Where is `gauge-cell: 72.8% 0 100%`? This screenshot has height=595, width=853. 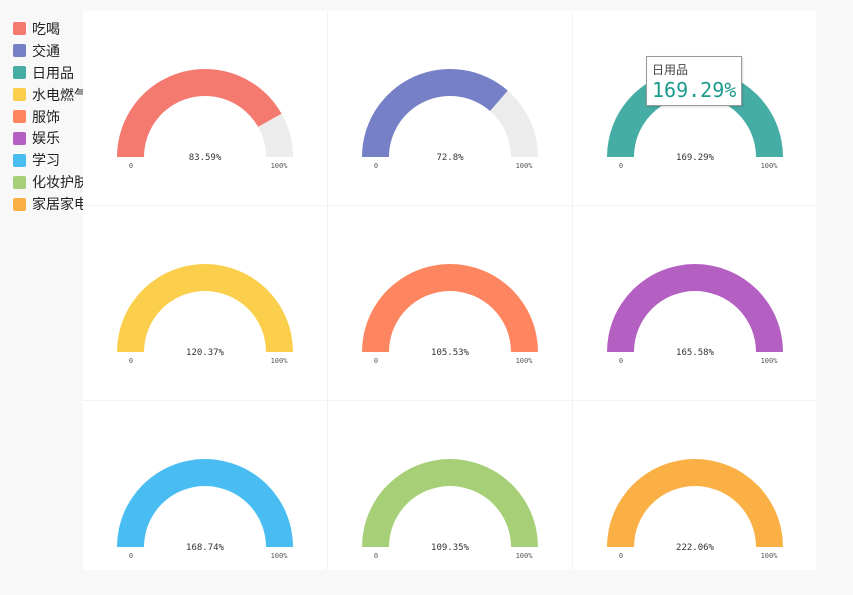
gauge-cell: 72.8% 0 100% is located at coordinates (450, 108).